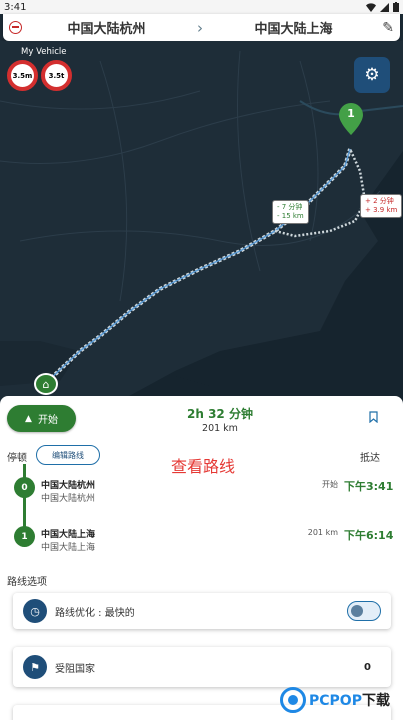 The height and width of the screenshot is (720, 403). Describe the element at coordinates (369, 486) in the screenshot. I see `stop-time: 下午3:41` at that location.